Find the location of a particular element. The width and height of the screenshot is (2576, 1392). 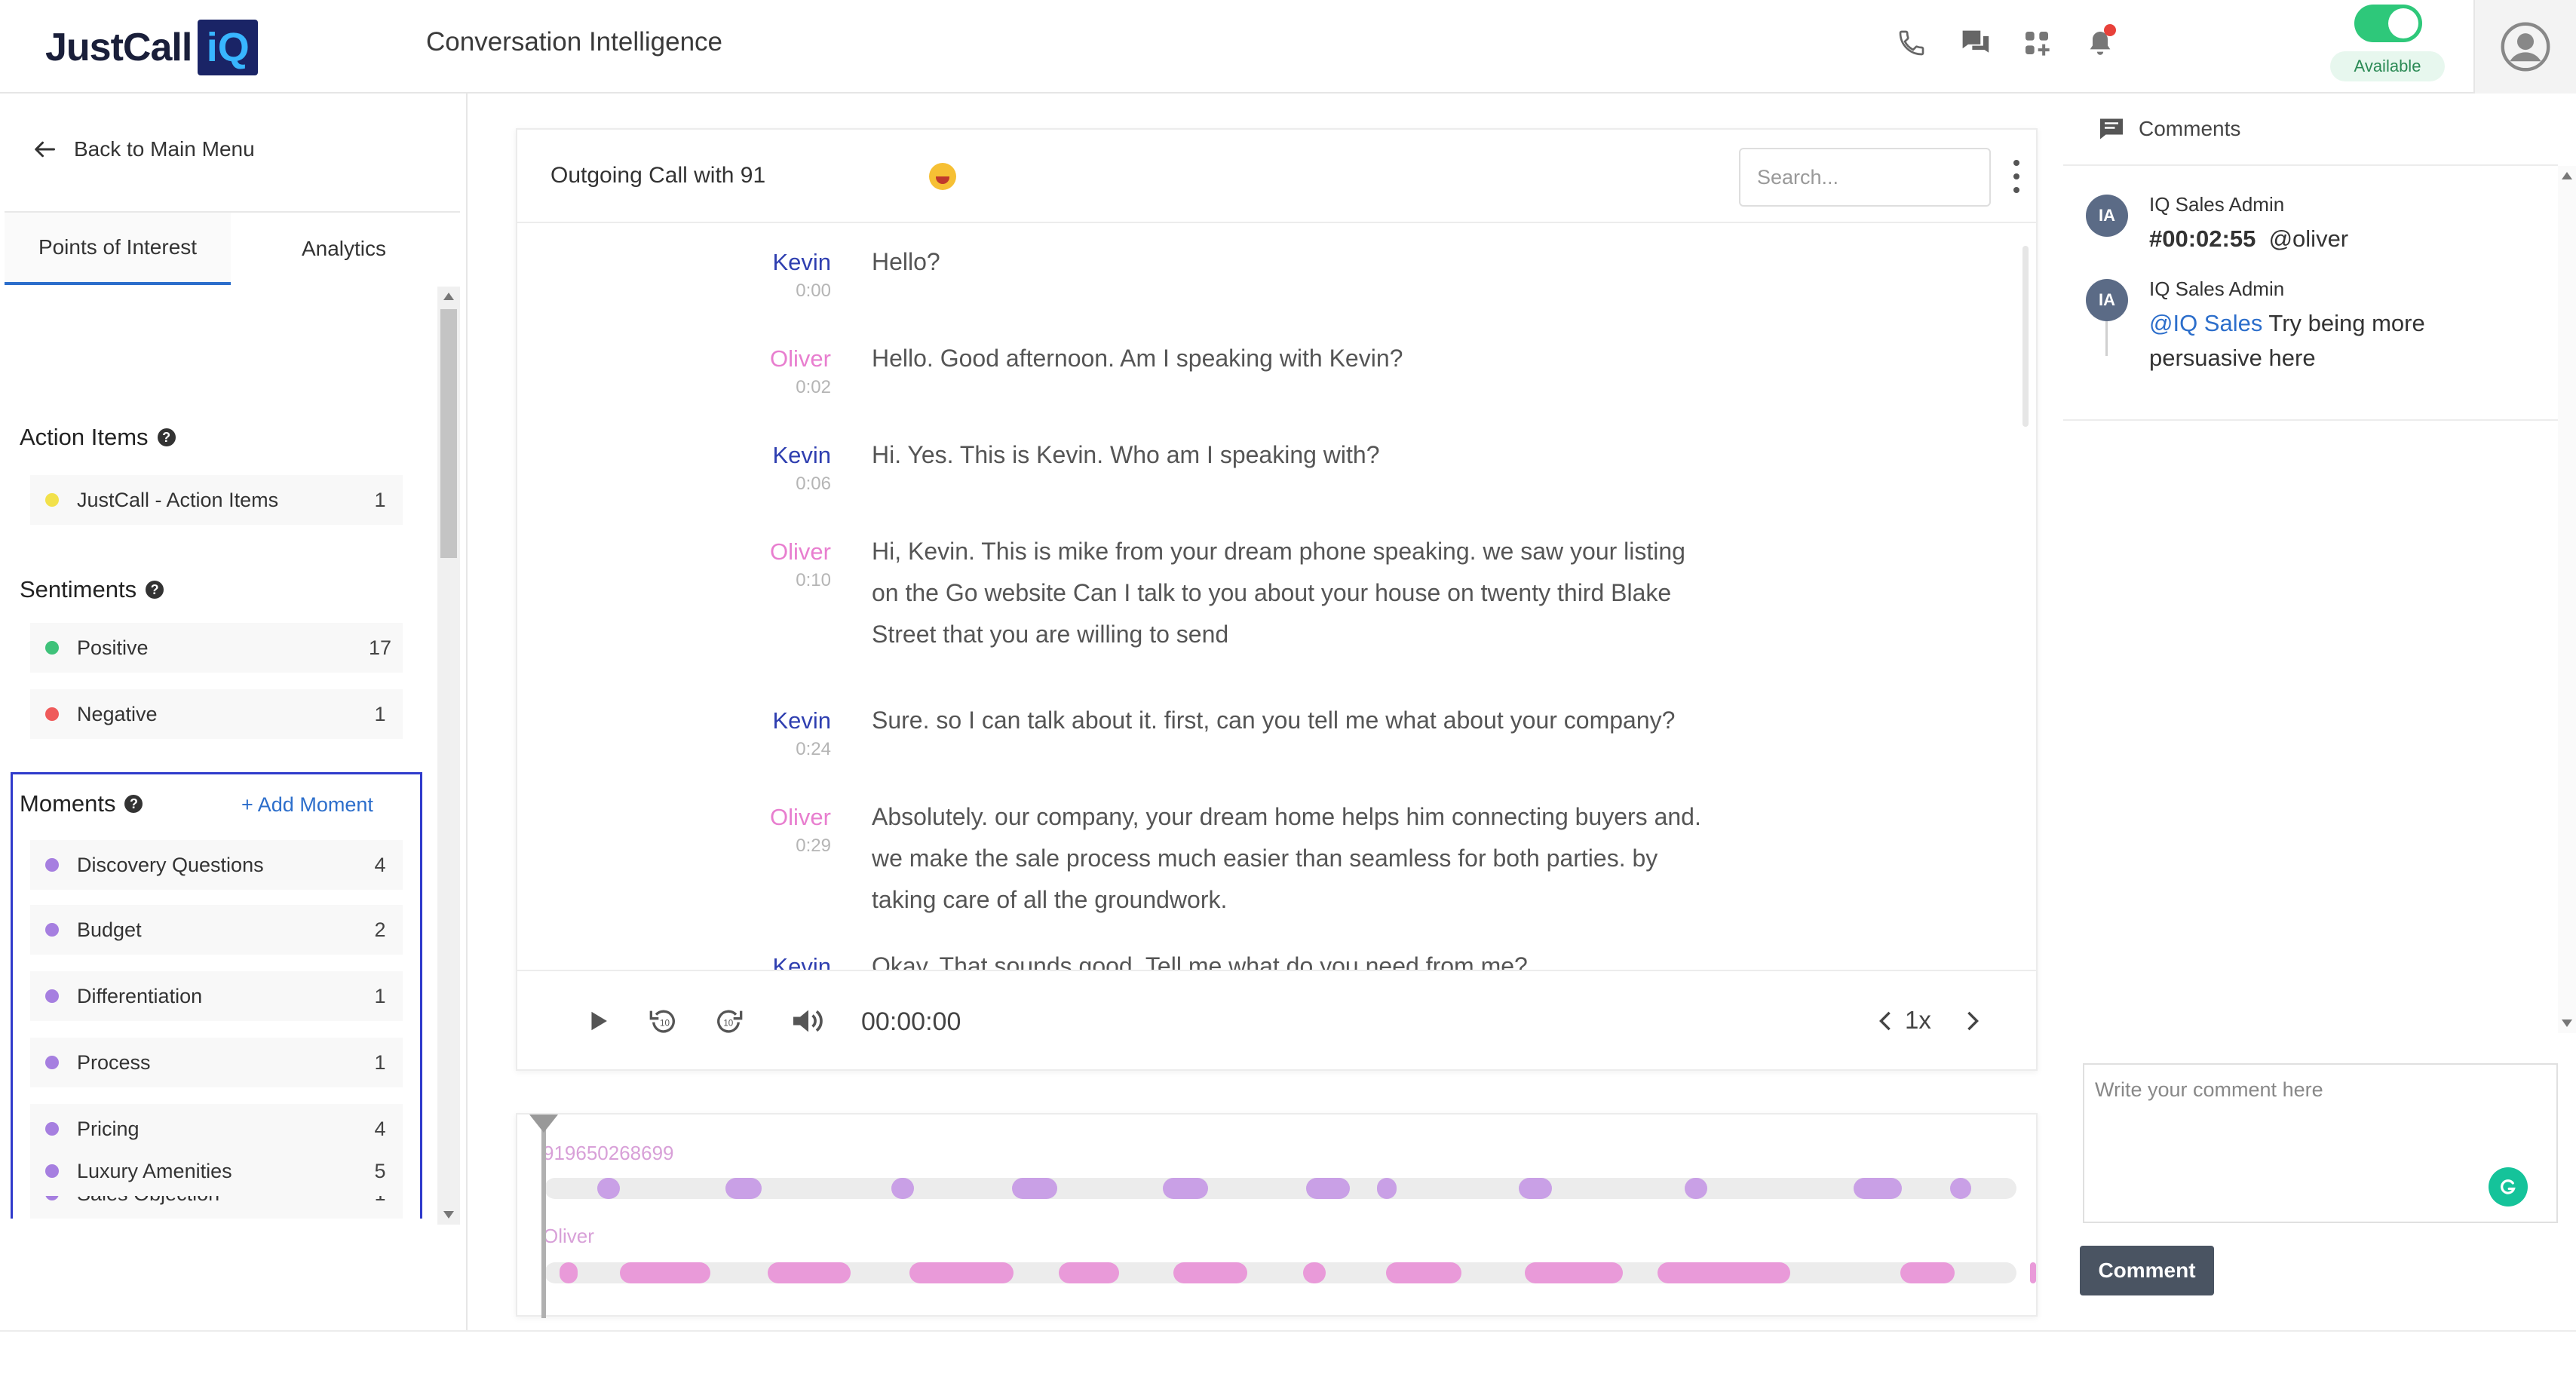

comments-scrollbar is located at coordinates (2567, 599).